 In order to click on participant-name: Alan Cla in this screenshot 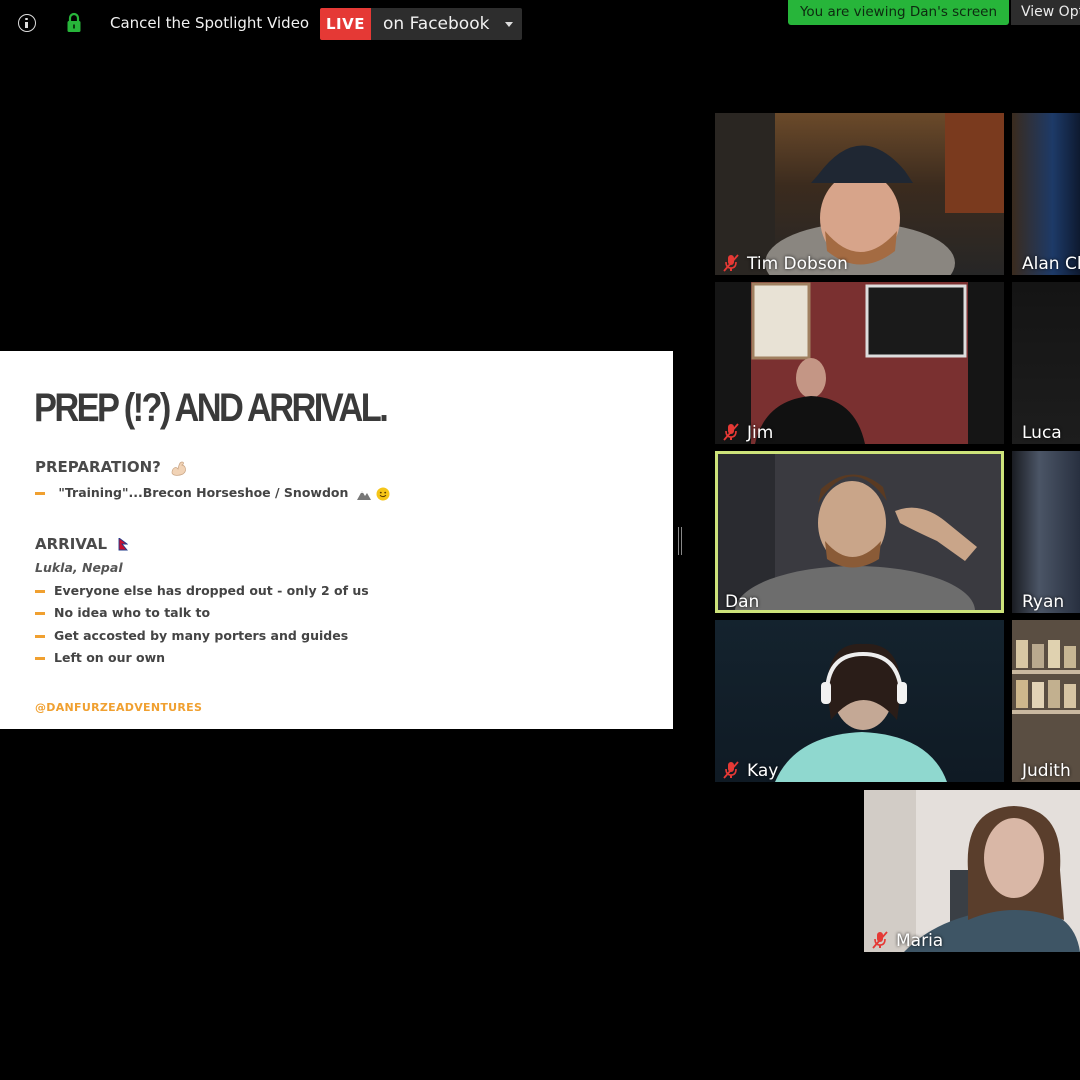, I will do `click(1051, 264)`.